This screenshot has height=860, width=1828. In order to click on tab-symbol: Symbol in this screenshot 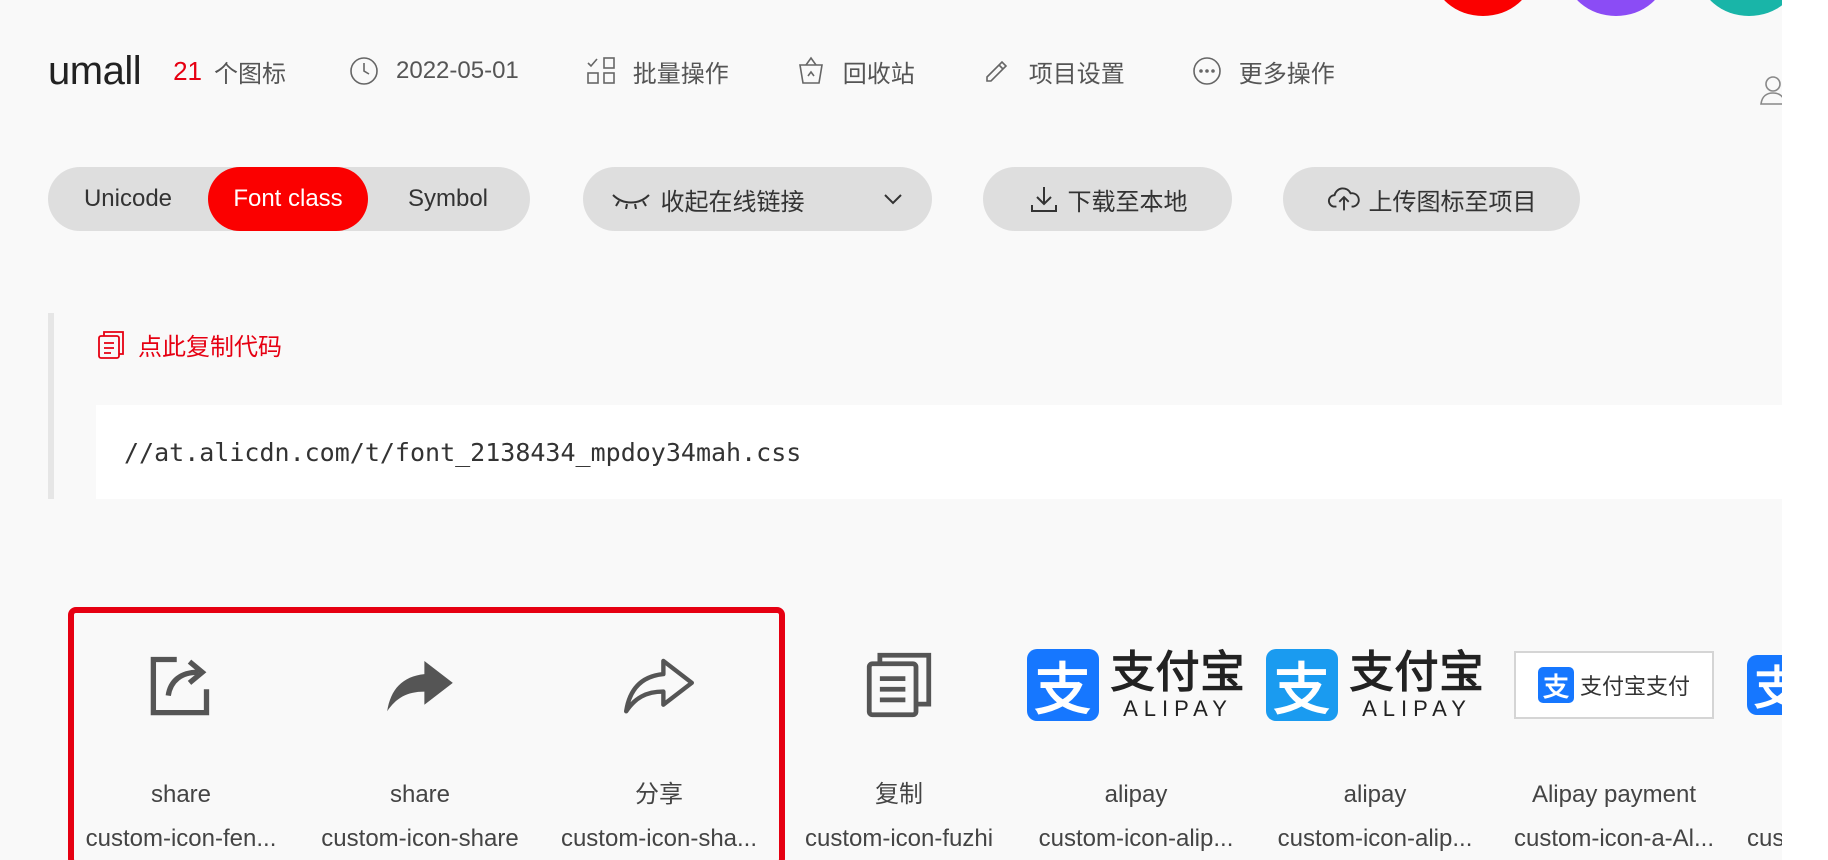, I will do `click(448, 199)`.